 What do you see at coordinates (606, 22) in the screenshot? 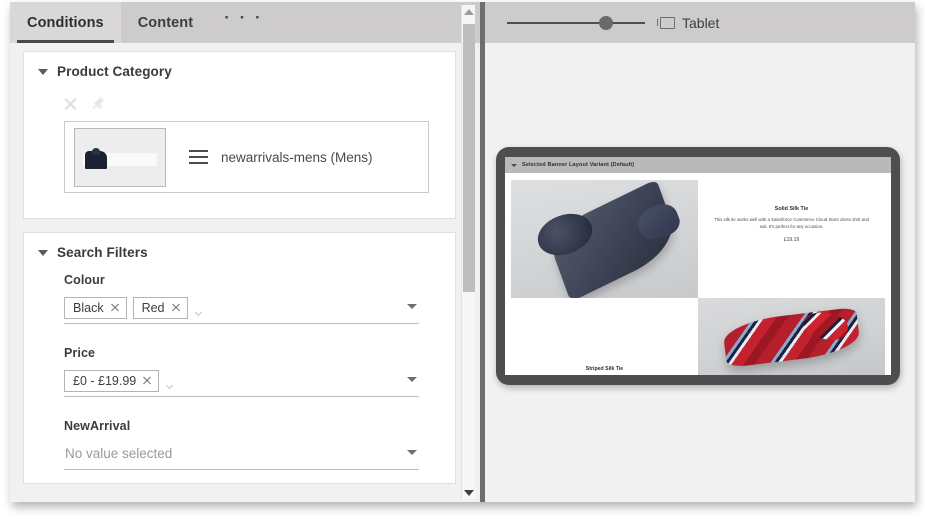
I see `slider-knob` at bounding box center [606, 22].